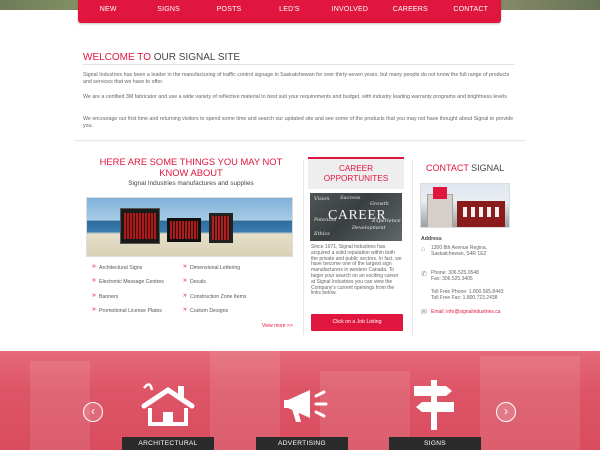 The height and width of the screenshot is (450, 600). What do you see at coordinates (108, 11) in the screenshot?
I see `nav-item-new: NEW` at bounding box center [108, 11].